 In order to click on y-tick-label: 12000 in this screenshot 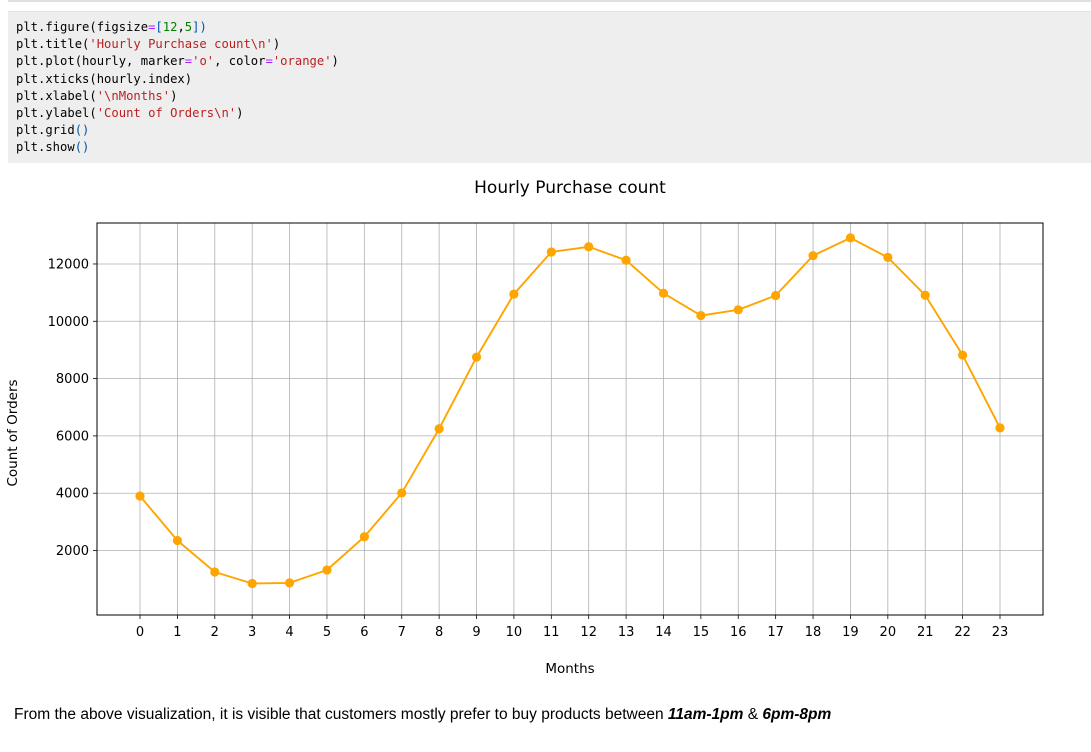, I will do `click(68, 264)`.